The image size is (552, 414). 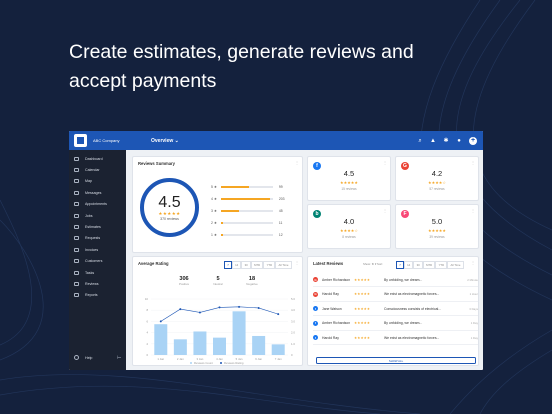 What do you see at coordinates (241, 52) in the screenshot?
I see `headline-line-1: Create estimates, generate reviews and` at bounding box center [241, 52].